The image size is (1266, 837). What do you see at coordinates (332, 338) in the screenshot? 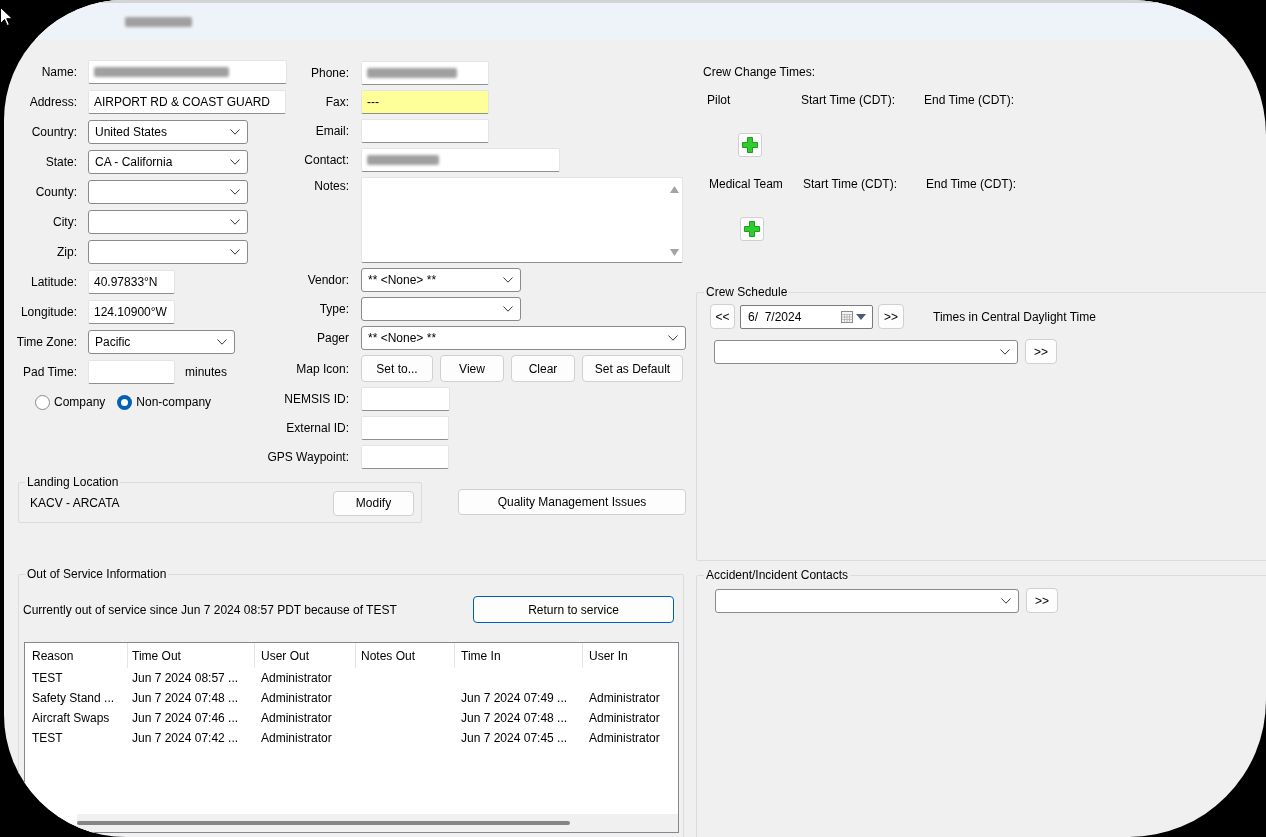
I see `field-label: Pager` at bounding box center [332, 338].